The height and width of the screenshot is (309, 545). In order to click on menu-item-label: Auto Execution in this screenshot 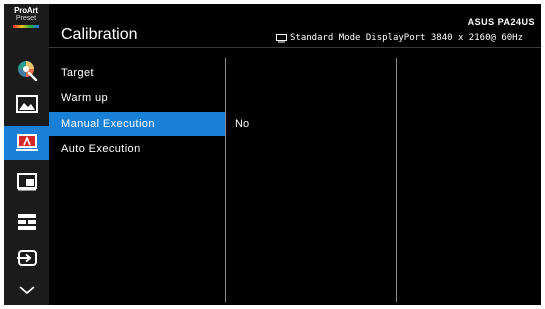, I will do `click(101, 149)`.